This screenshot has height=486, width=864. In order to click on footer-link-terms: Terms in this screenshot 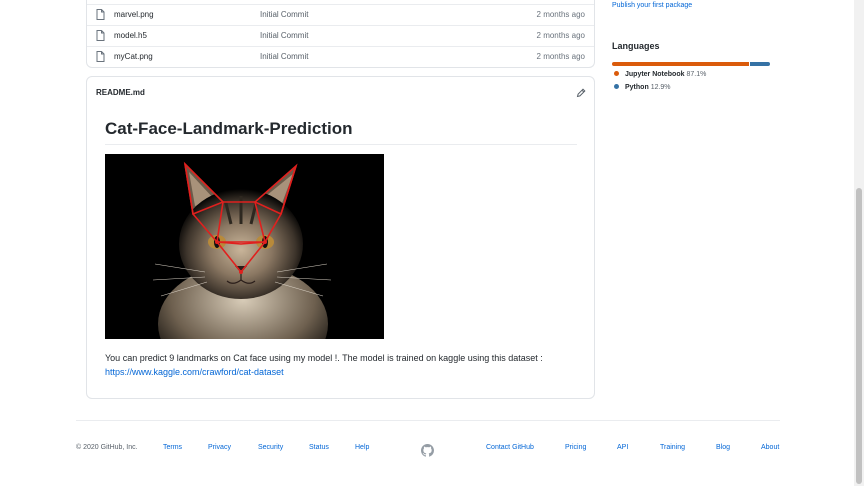, I will do `click(172, 447)`.